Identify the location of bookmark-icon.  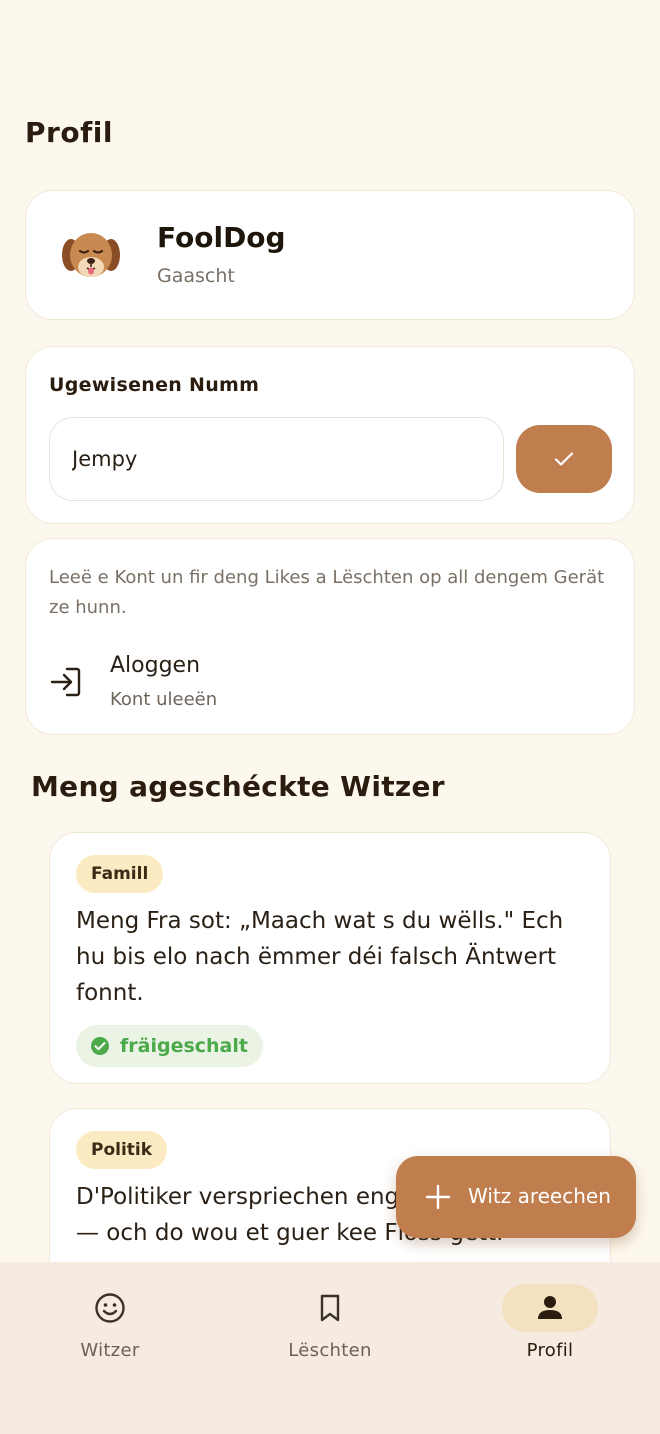
(330, 1308).